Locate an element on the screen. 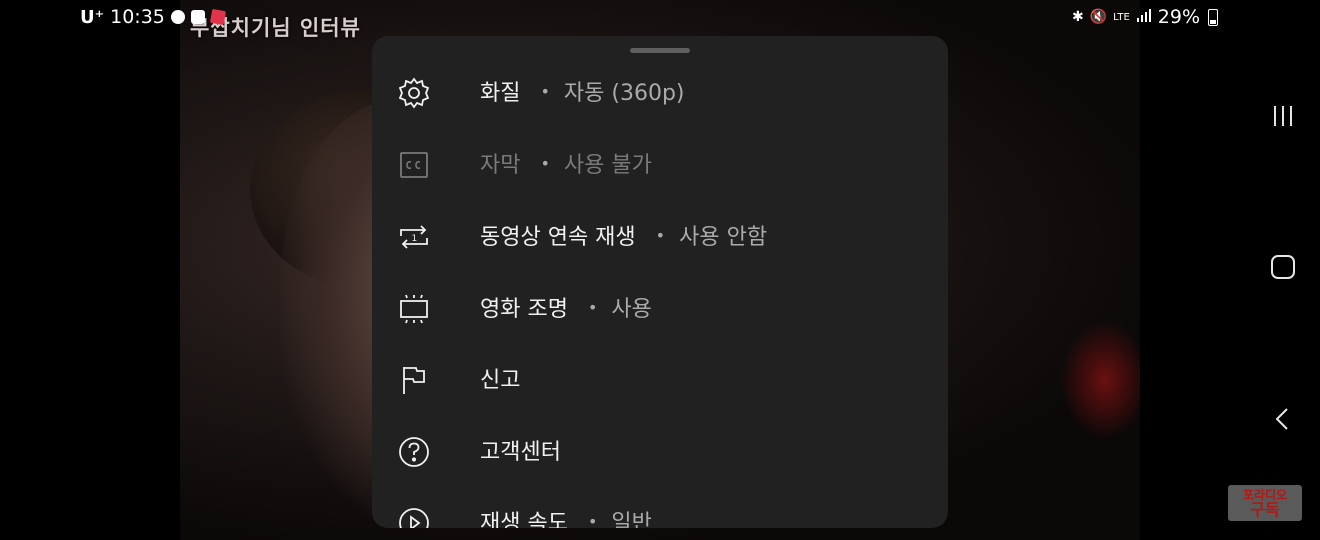  menu-item-ambient-mode: 영화 조명 • 사용 is located at coordinates (660, 307).